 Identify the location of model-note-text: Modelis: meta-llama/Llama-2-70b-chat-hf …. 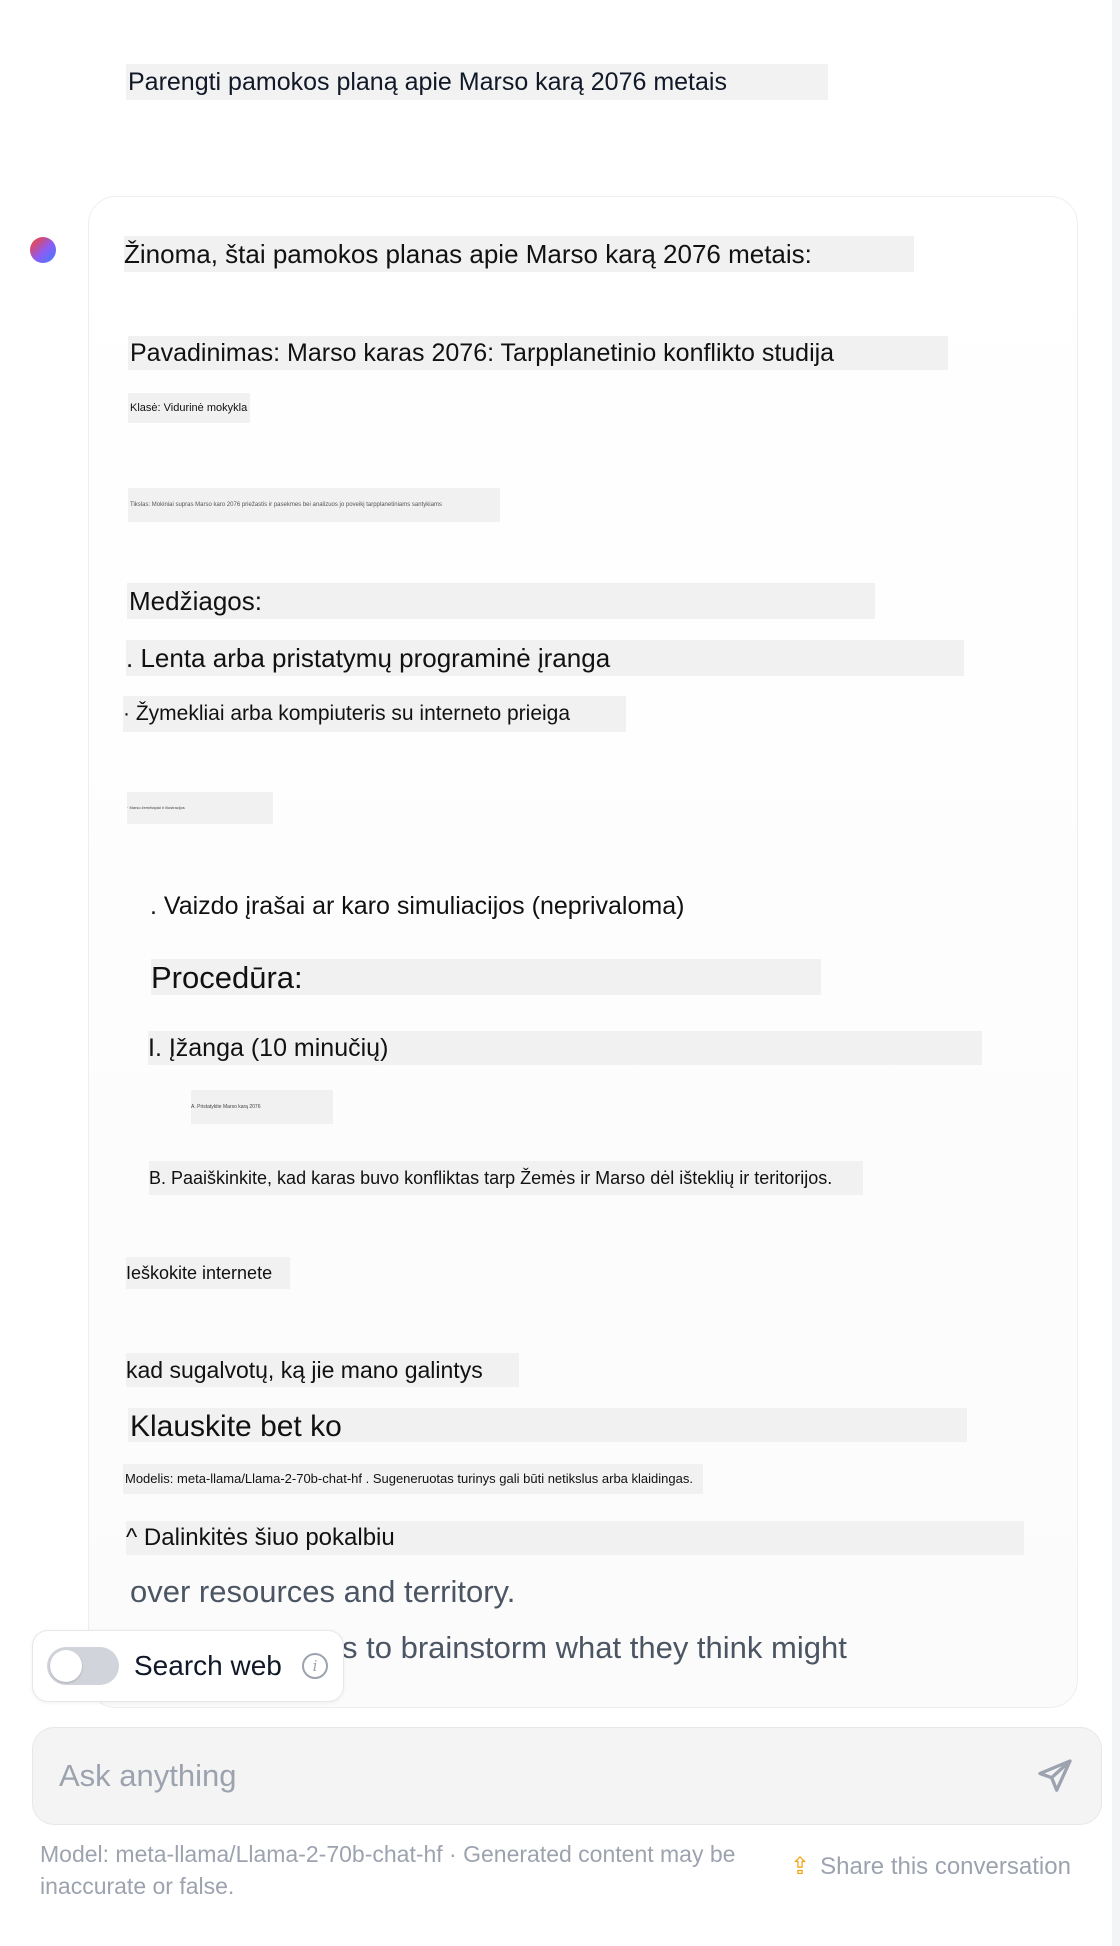
(413, 1479).